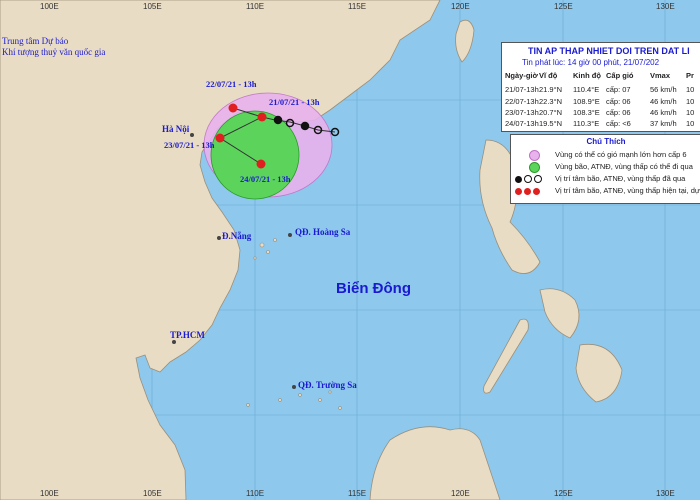  What do you see at coordinates (660, 75) in the screenshot?
I see `header-cell: Vmax` at bounding box center [660, 75].